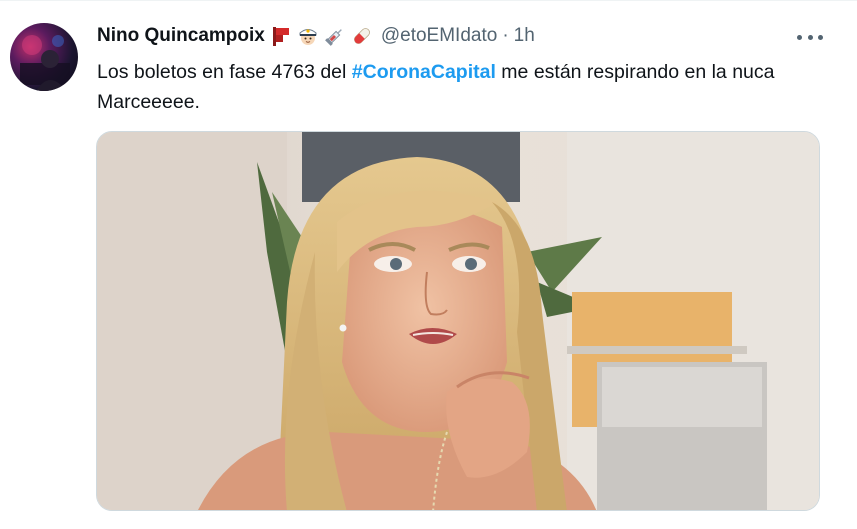 Image resolution: width=857 pixels, height=529 pixels. Describe the element at coordinates (362, 36) in the screenshot. I see `pill-icon` at that location.